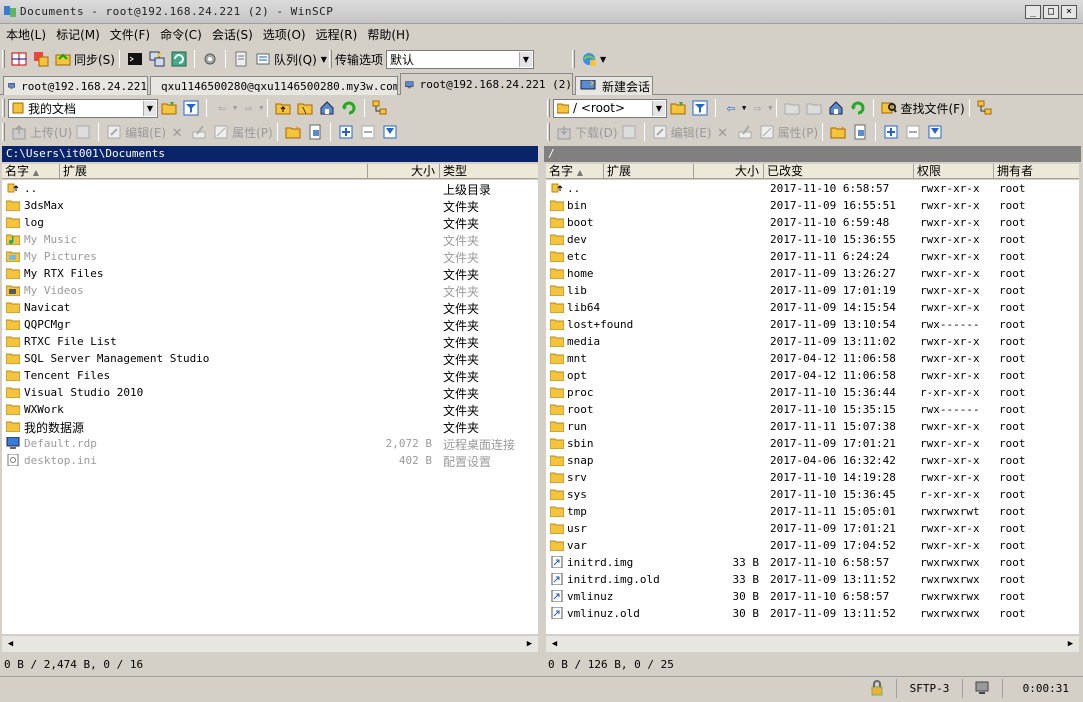 The height and width of the screenshot is (702, 1083). Describe the element at coordinates (270, 223) in the screenshot. I see `table-row: log 文件夹` at that location.